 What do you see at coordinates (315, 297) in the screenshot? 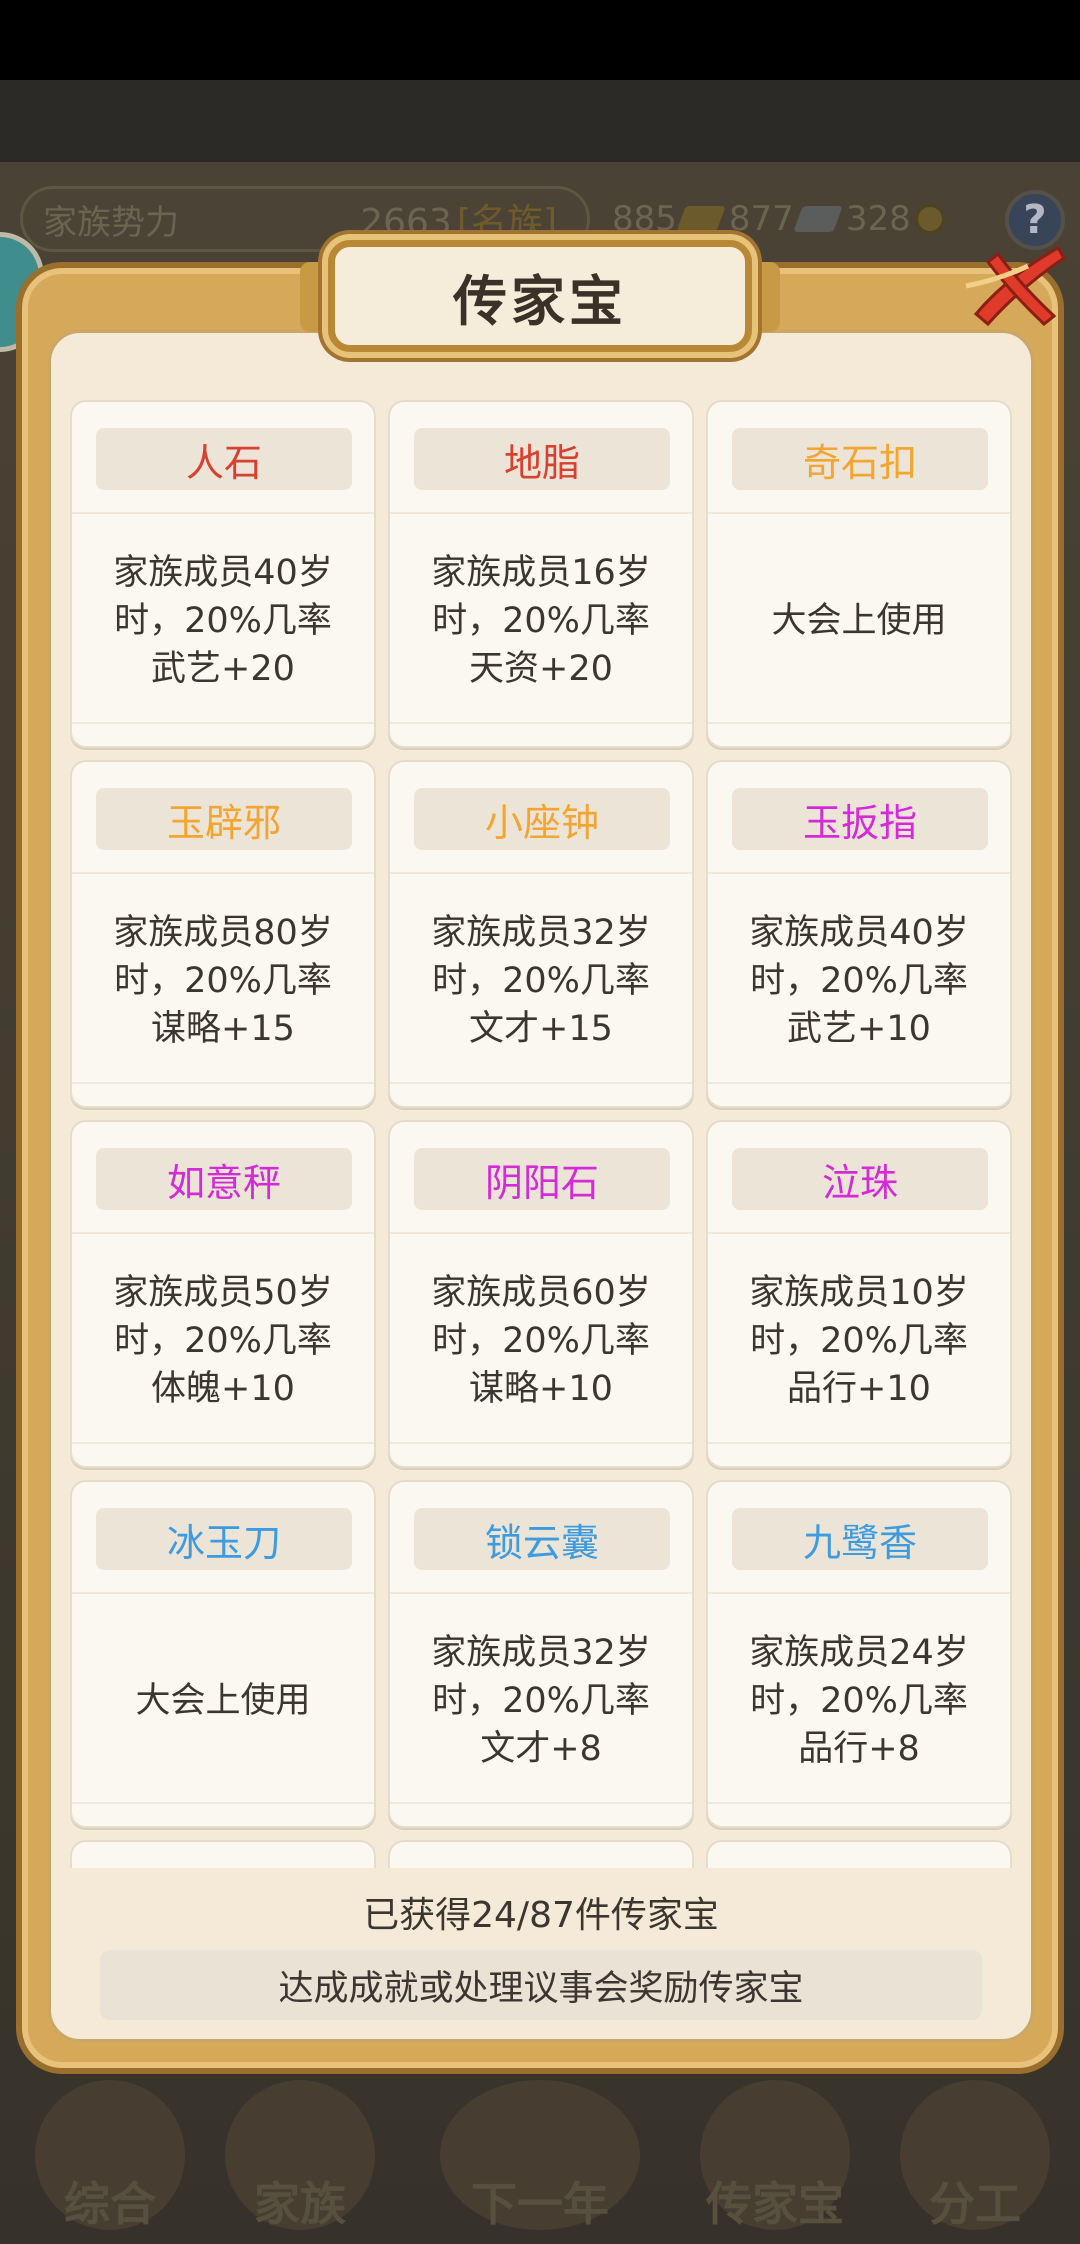
I see `title-ornament-left` at bounding box center [315, 297].